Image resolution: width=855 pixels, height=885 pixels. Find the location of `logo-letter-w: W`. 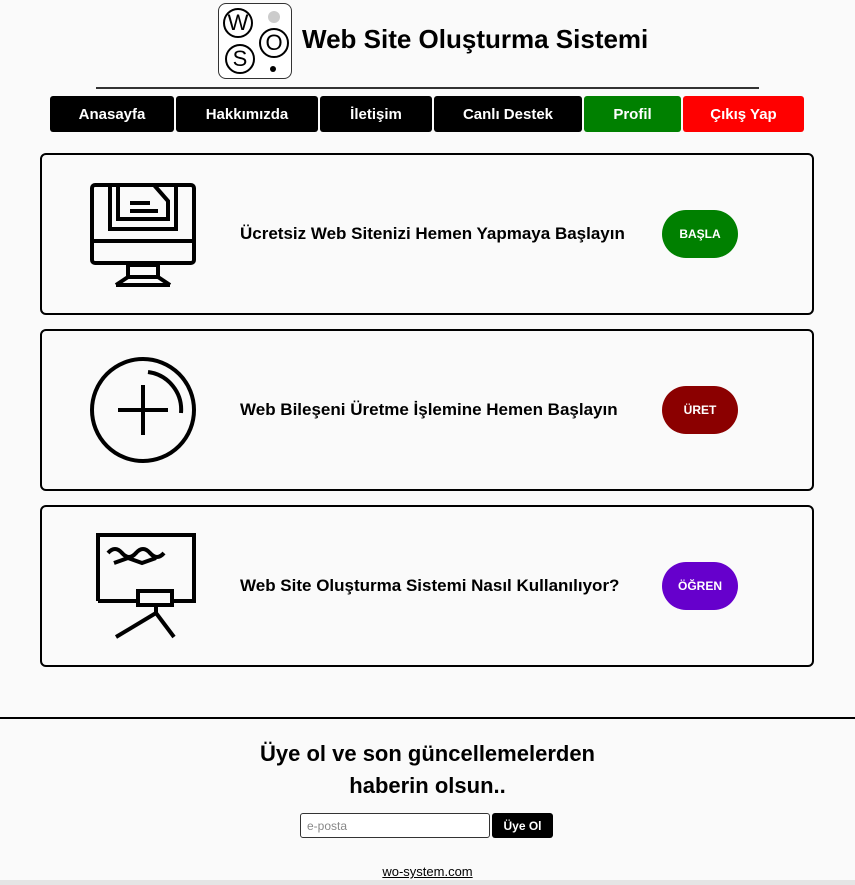

logo-letter-w: W is located at coordinates (238, 23).